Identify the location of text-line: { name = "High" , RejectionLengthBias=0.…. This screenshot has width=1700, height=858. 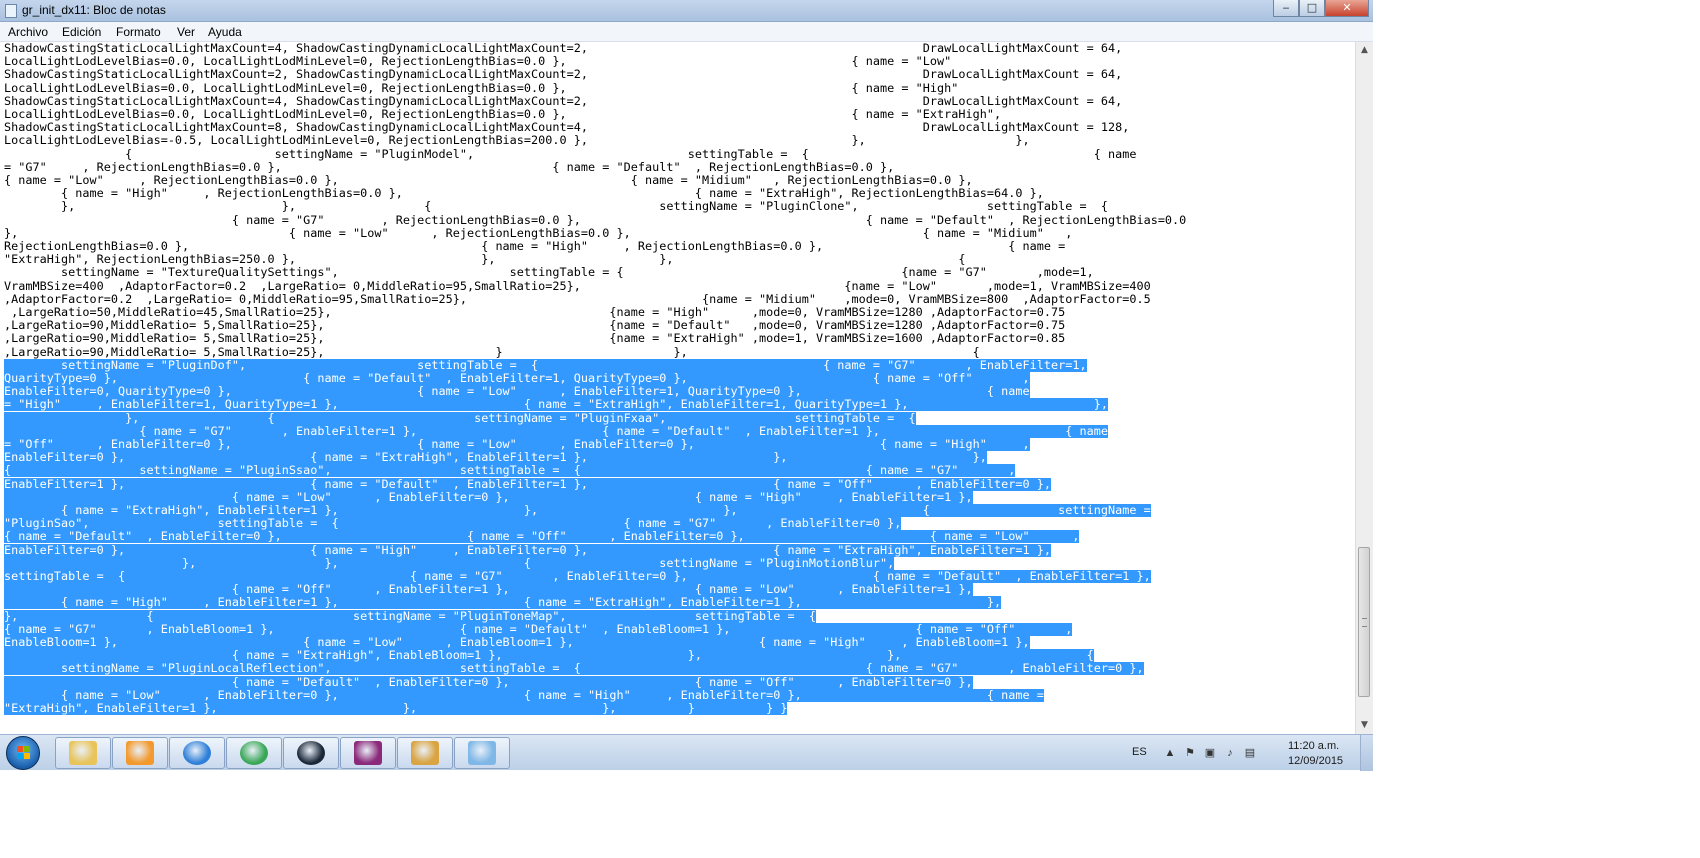
(524, 193).